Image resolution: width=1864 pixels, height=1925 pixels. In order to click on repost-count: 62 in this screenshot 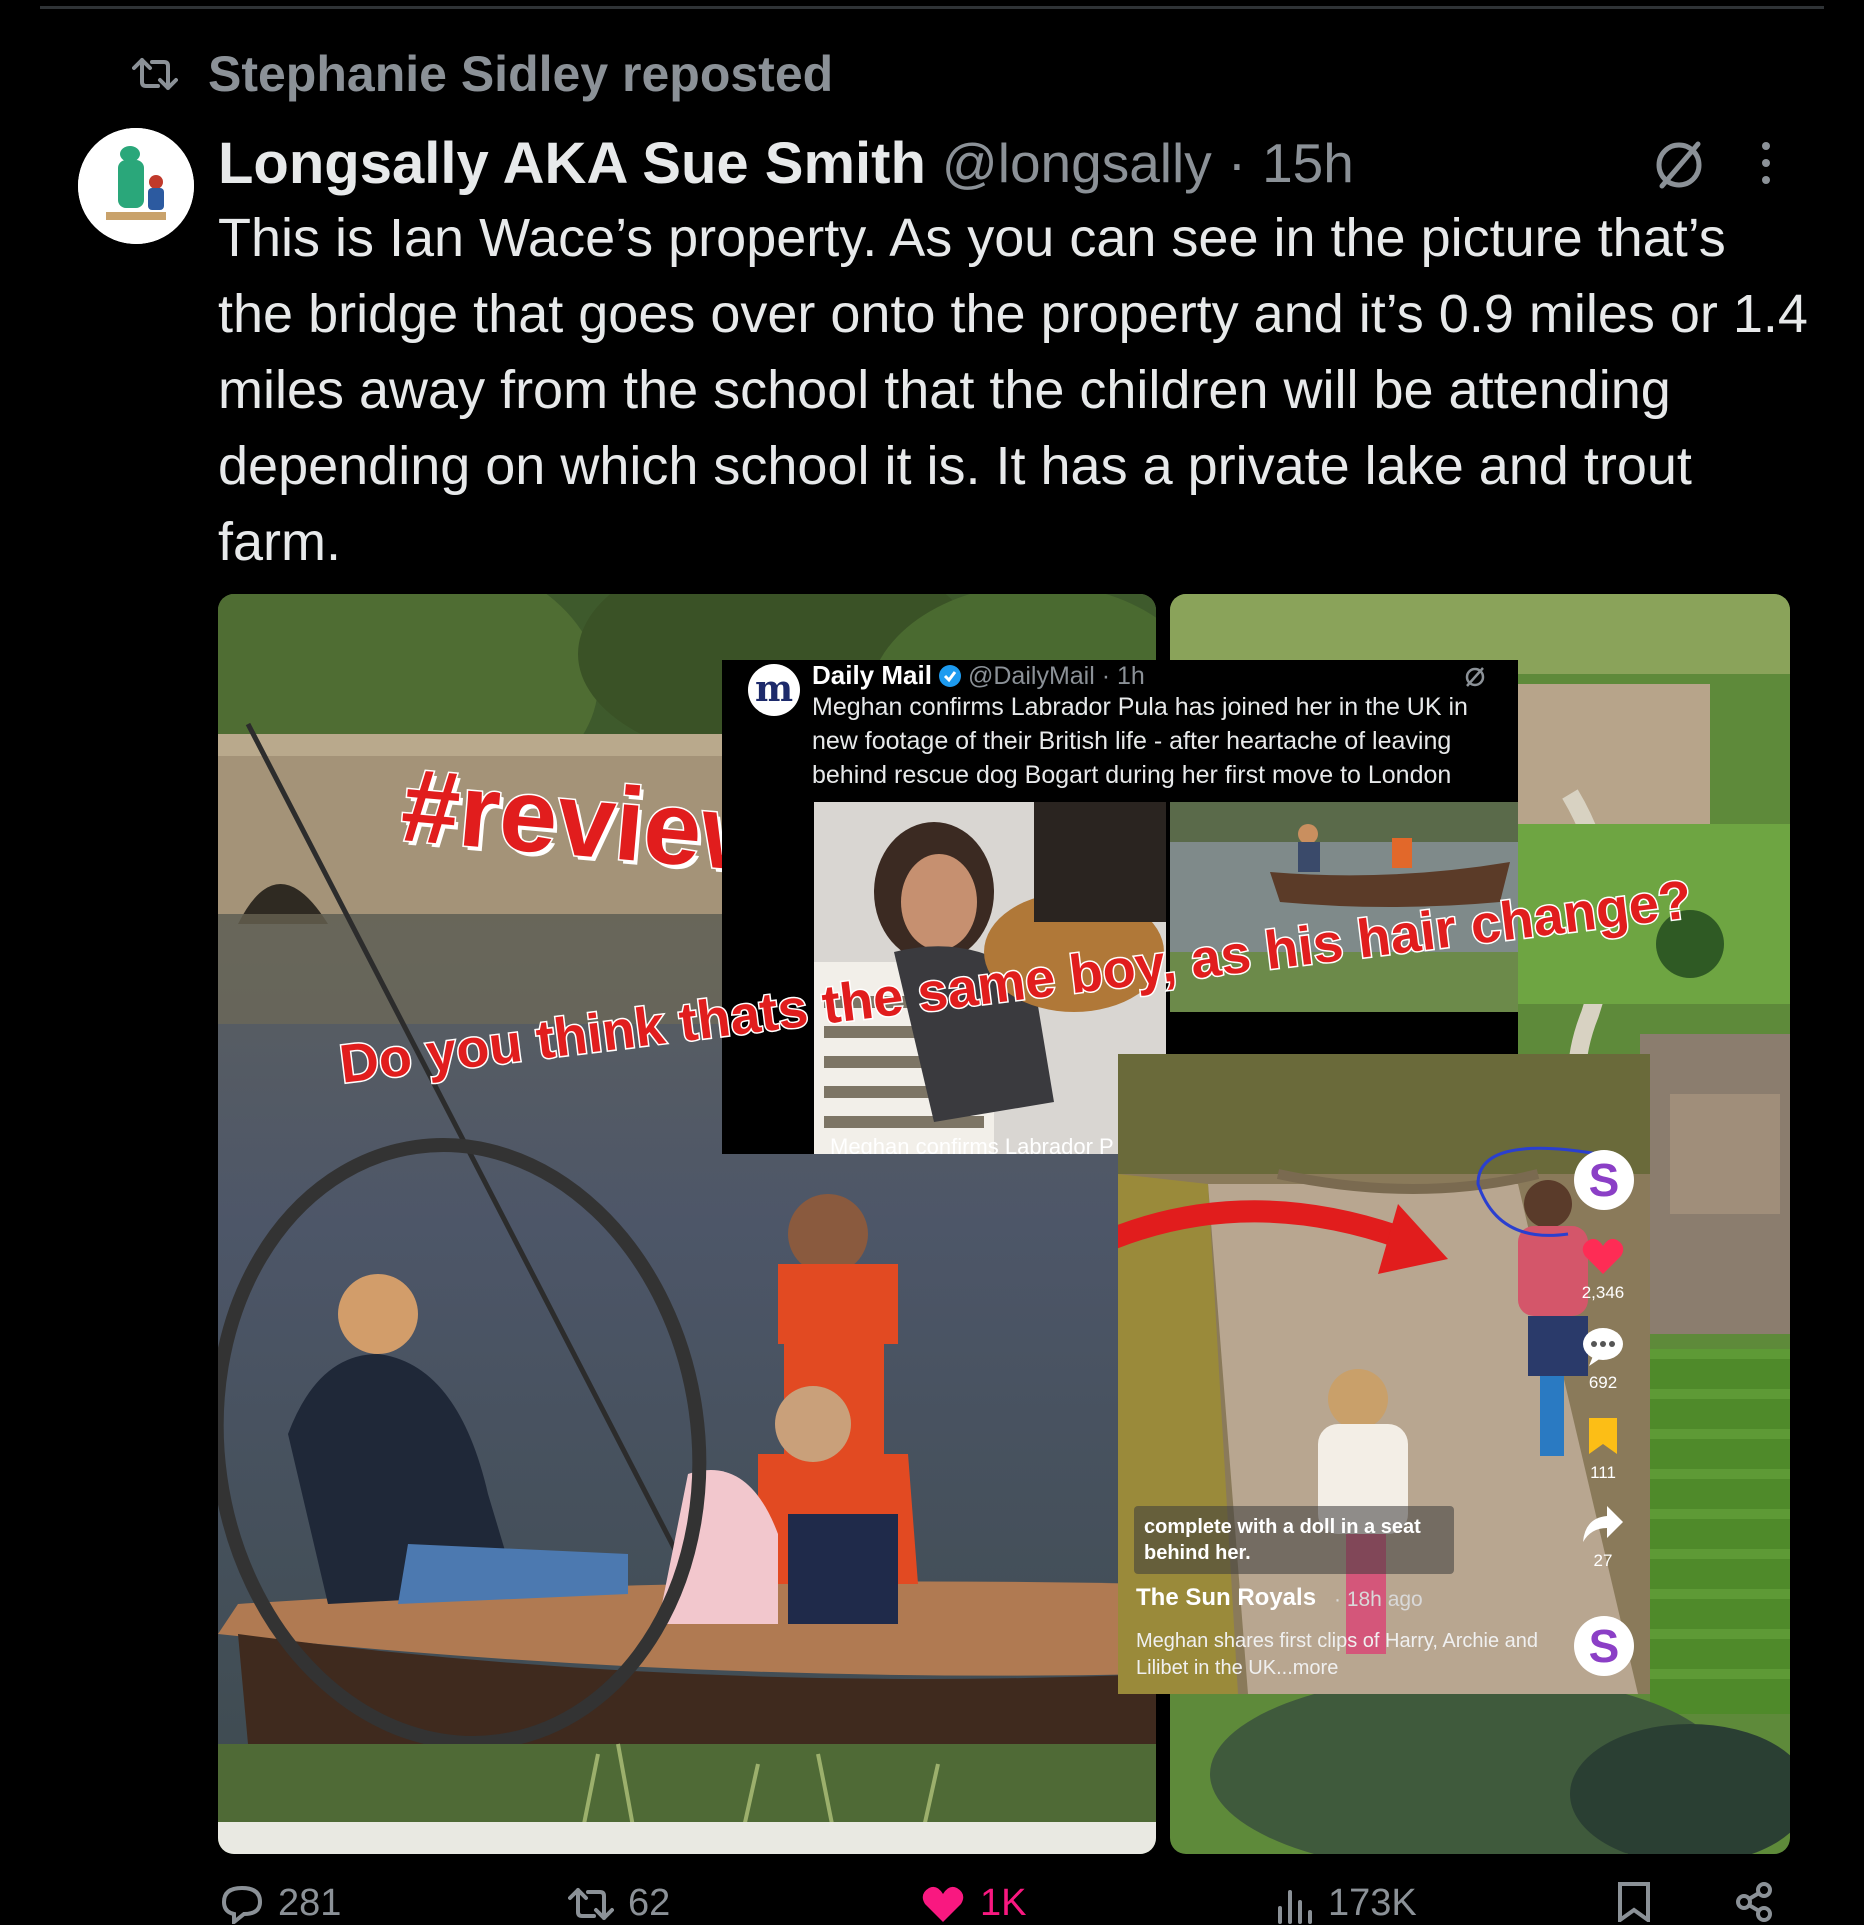, I will do `click(649, 1903)`.